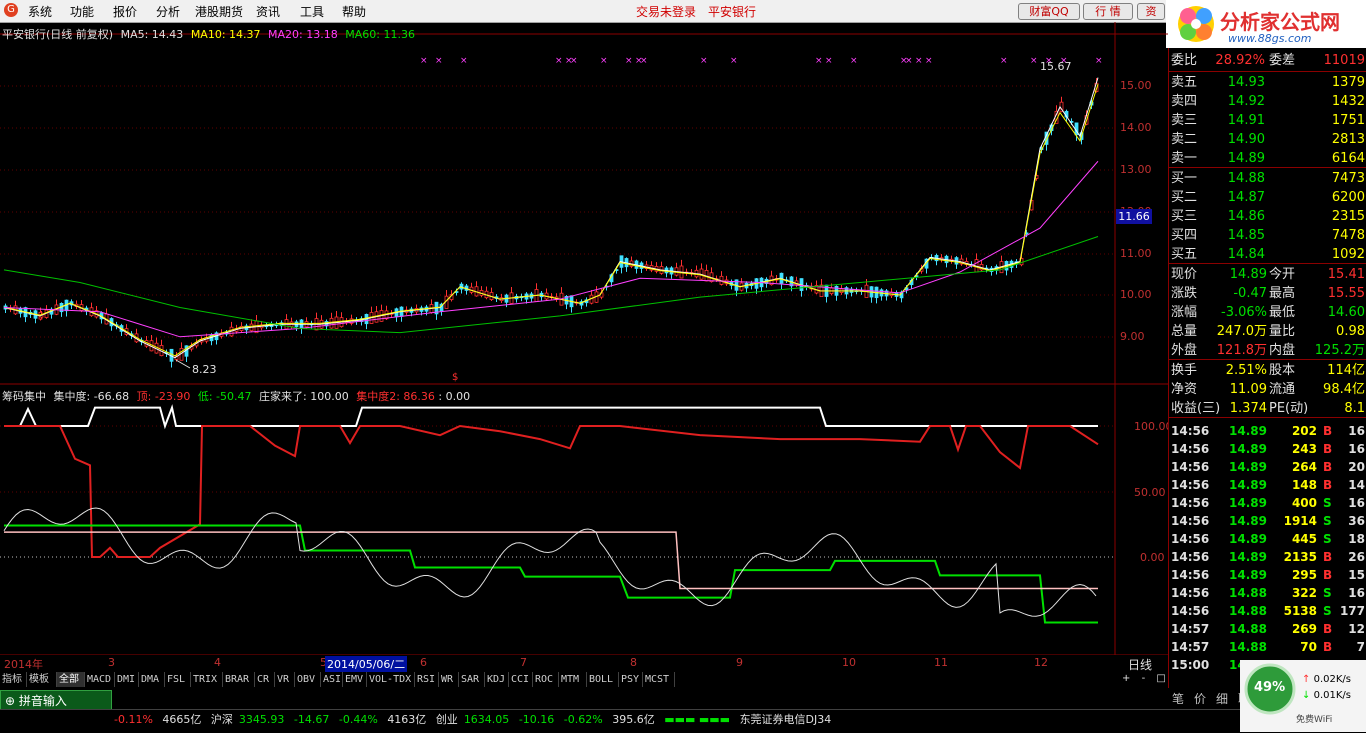 The width and height of the screenshot is (1366, 733). I want to click on ask-row: 卖一 14.89 6164, so click(1267, 159).